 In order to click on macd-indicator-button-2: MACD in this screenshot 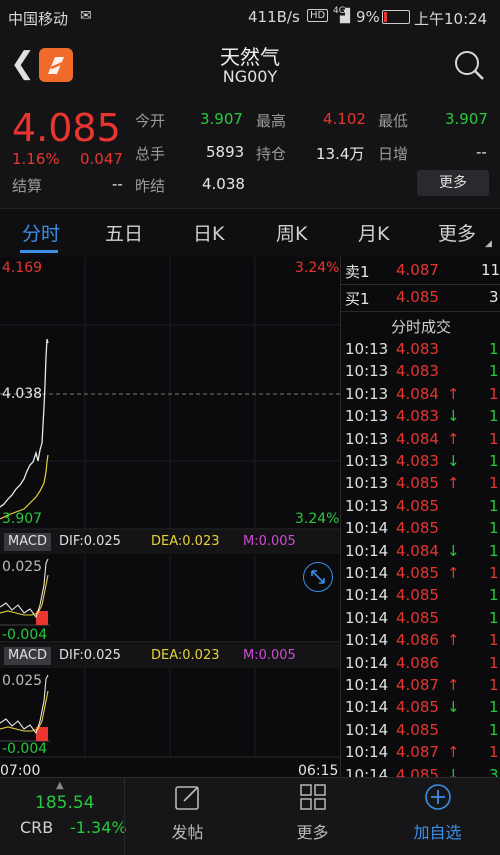, I will do `click(27, 656)`.